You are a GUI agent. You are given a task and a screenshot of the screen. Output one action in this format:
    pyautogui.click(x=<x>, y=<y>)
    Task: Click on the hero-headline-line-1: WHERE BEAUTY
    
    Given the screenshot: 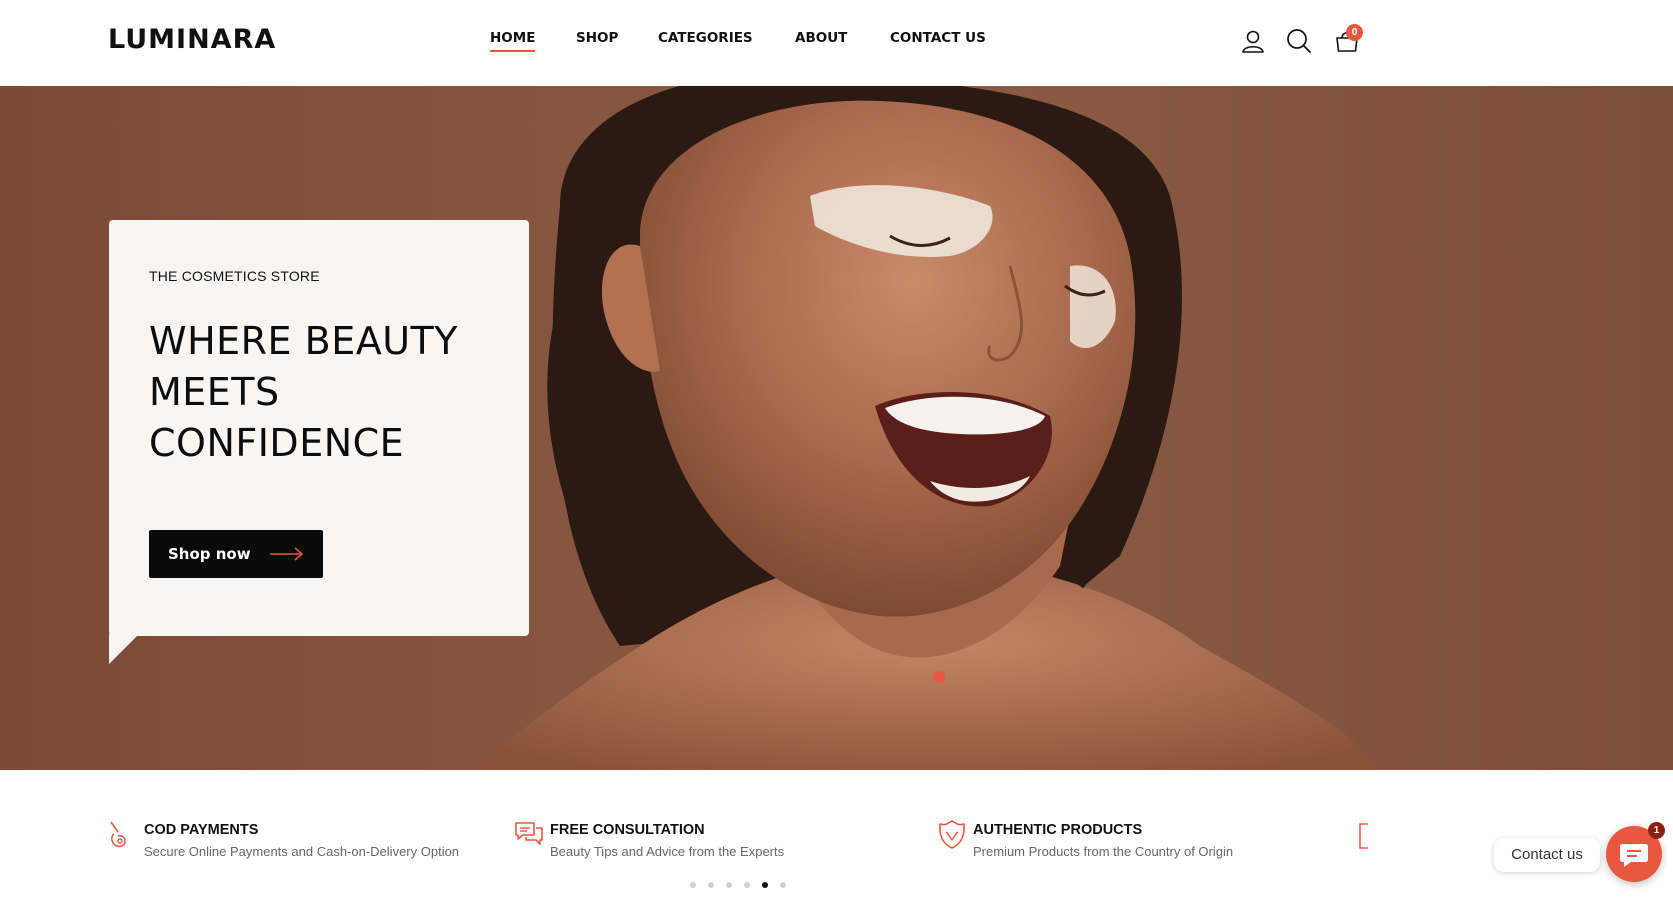 What is the action you would take?
    pyautogui.click(x=303, y=341)
    